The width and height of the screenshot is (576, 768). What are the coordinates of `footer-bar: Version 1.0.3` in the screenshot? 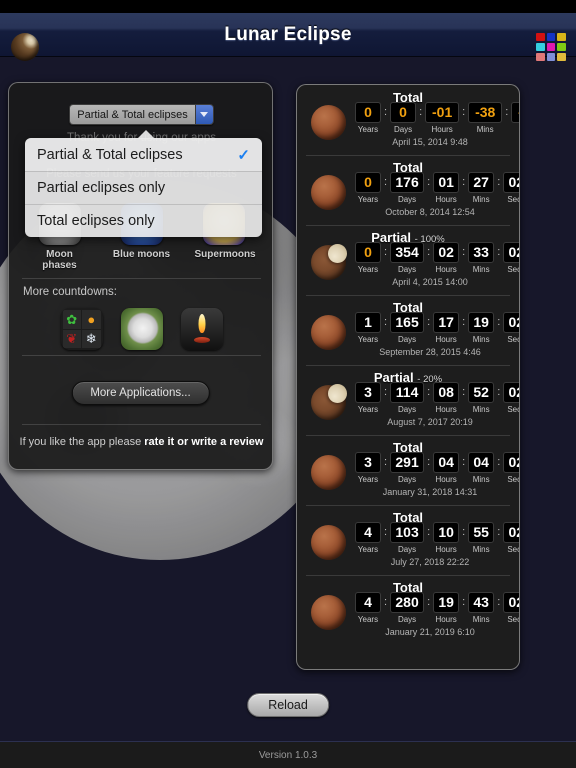 It's located at (288, 754).